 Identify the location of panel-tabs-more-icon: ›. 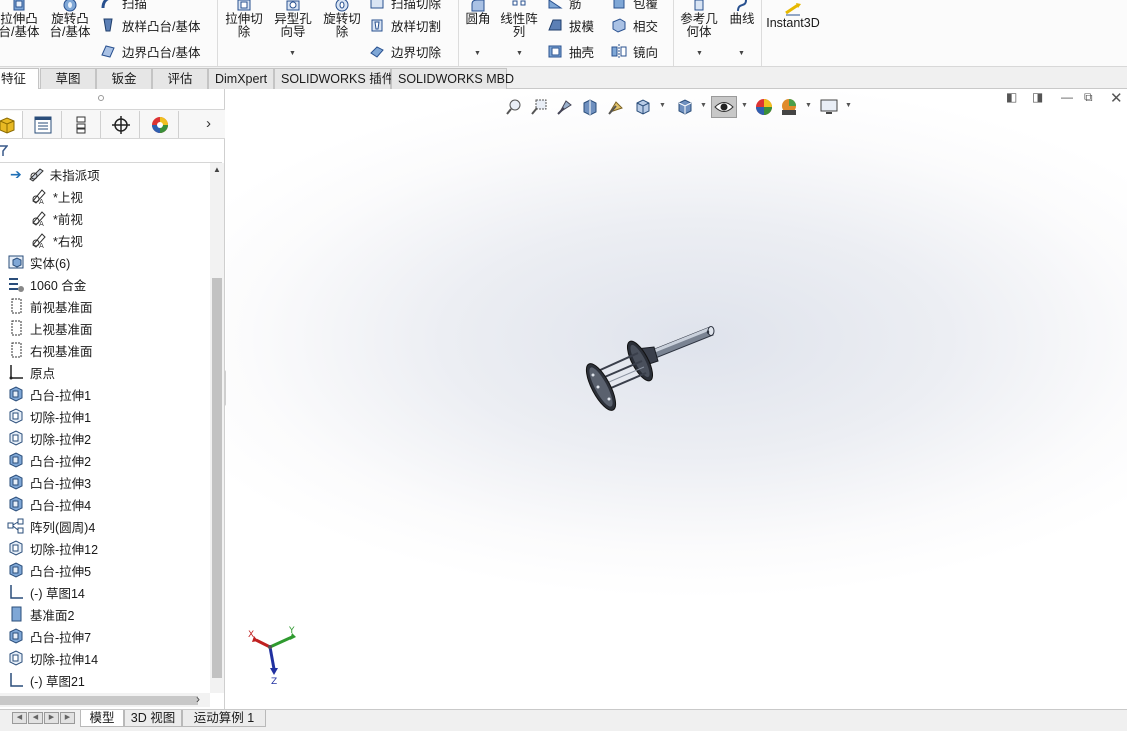
(208, 123).